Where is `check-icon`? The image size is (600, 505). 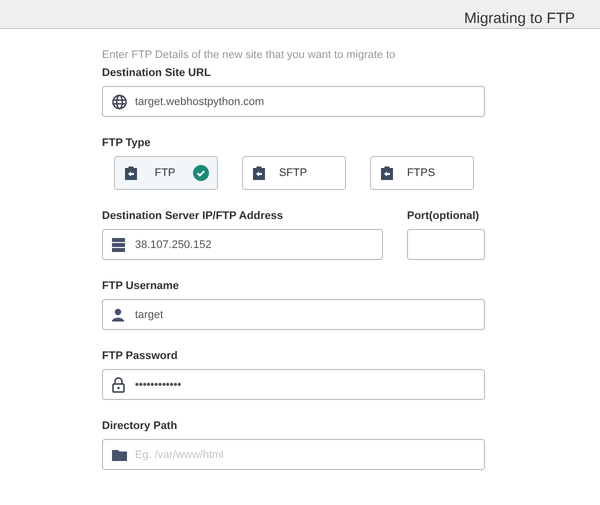
check-icon is located at coordinates (201, 173).